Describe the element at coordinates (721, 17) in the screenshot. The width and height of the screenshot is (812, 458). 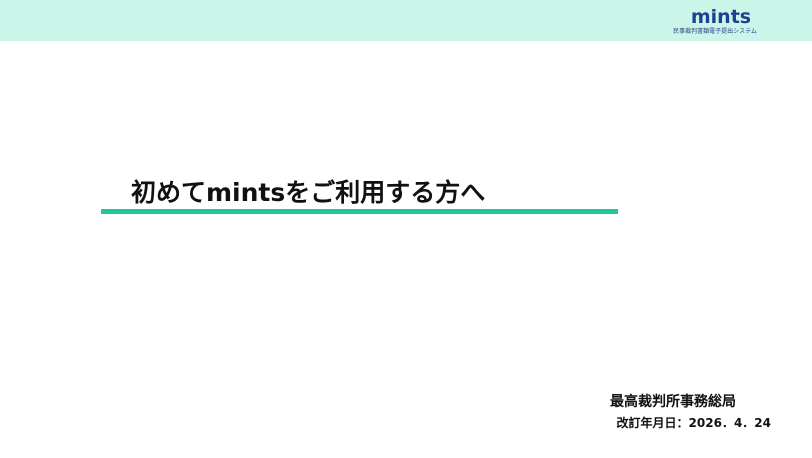
I see `logo-text: mints` at that location.